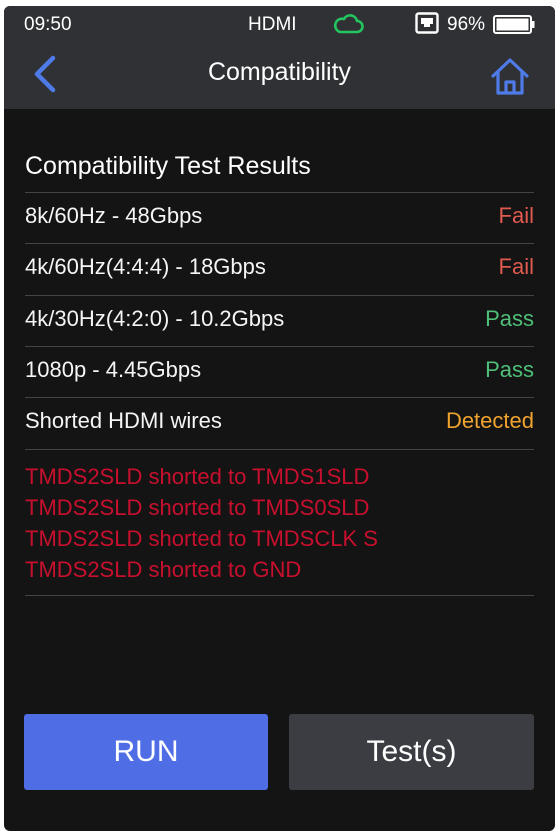 The image size is (557, 837). What do you see at coordinates (145, 266) in the screenshot?
I see `result-label: 4k/60Hz(4:4:4) - 18Gbps` at bounding box center [145, 266].